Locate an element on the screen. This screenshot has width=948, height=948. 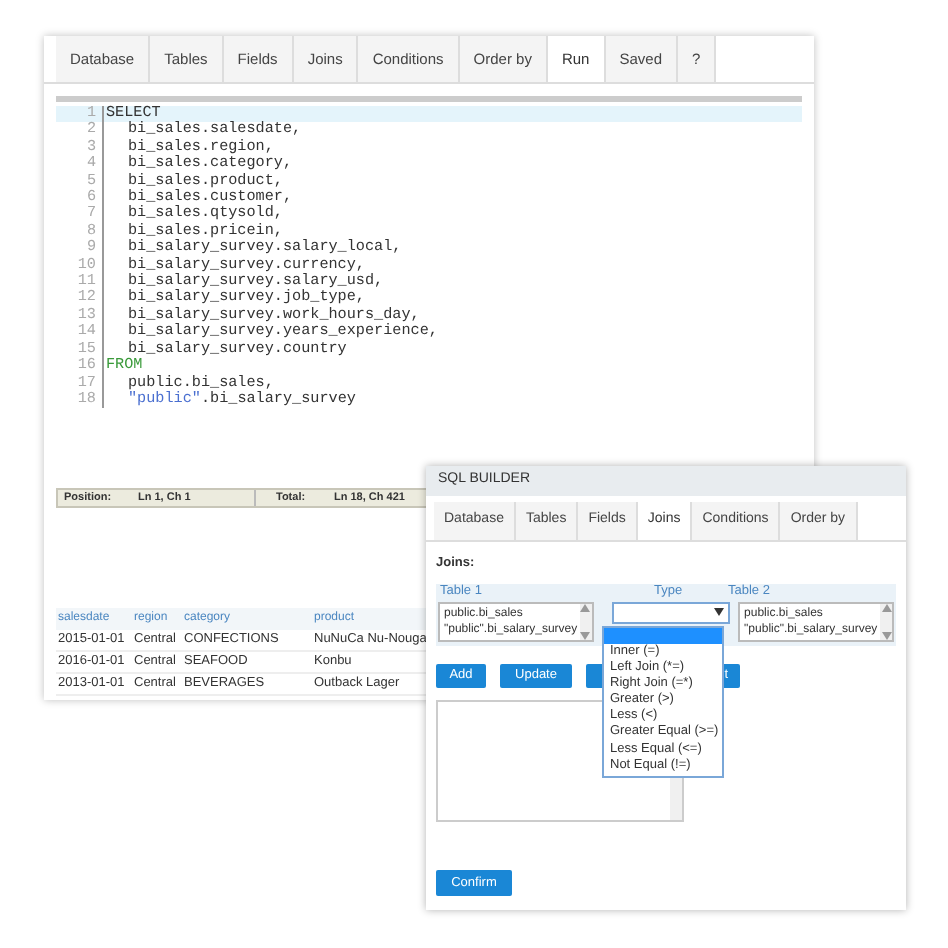
caret-icon is located at coordinates (719, 612).